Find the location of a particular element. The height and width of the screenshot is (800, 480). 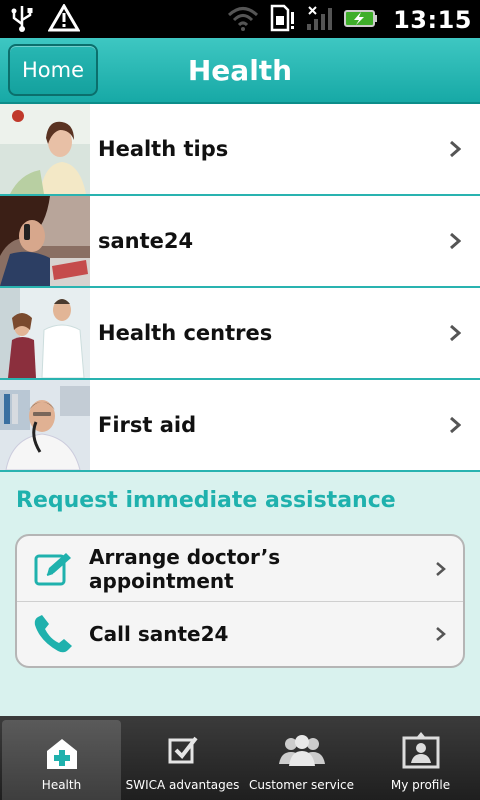

menu-item-label: Health centres is located at coordinates (185, 333).